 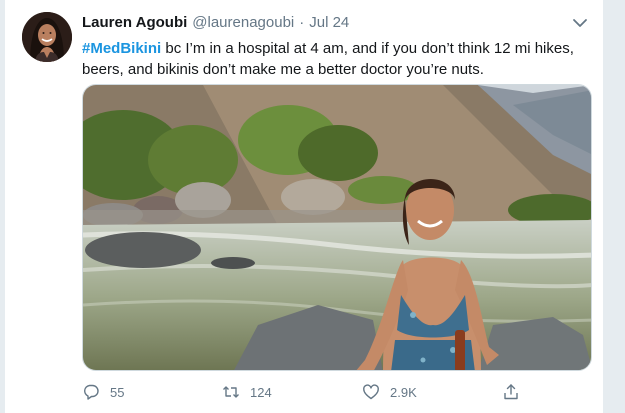 I want to click on heart-icon, so click(x=371, y=392).